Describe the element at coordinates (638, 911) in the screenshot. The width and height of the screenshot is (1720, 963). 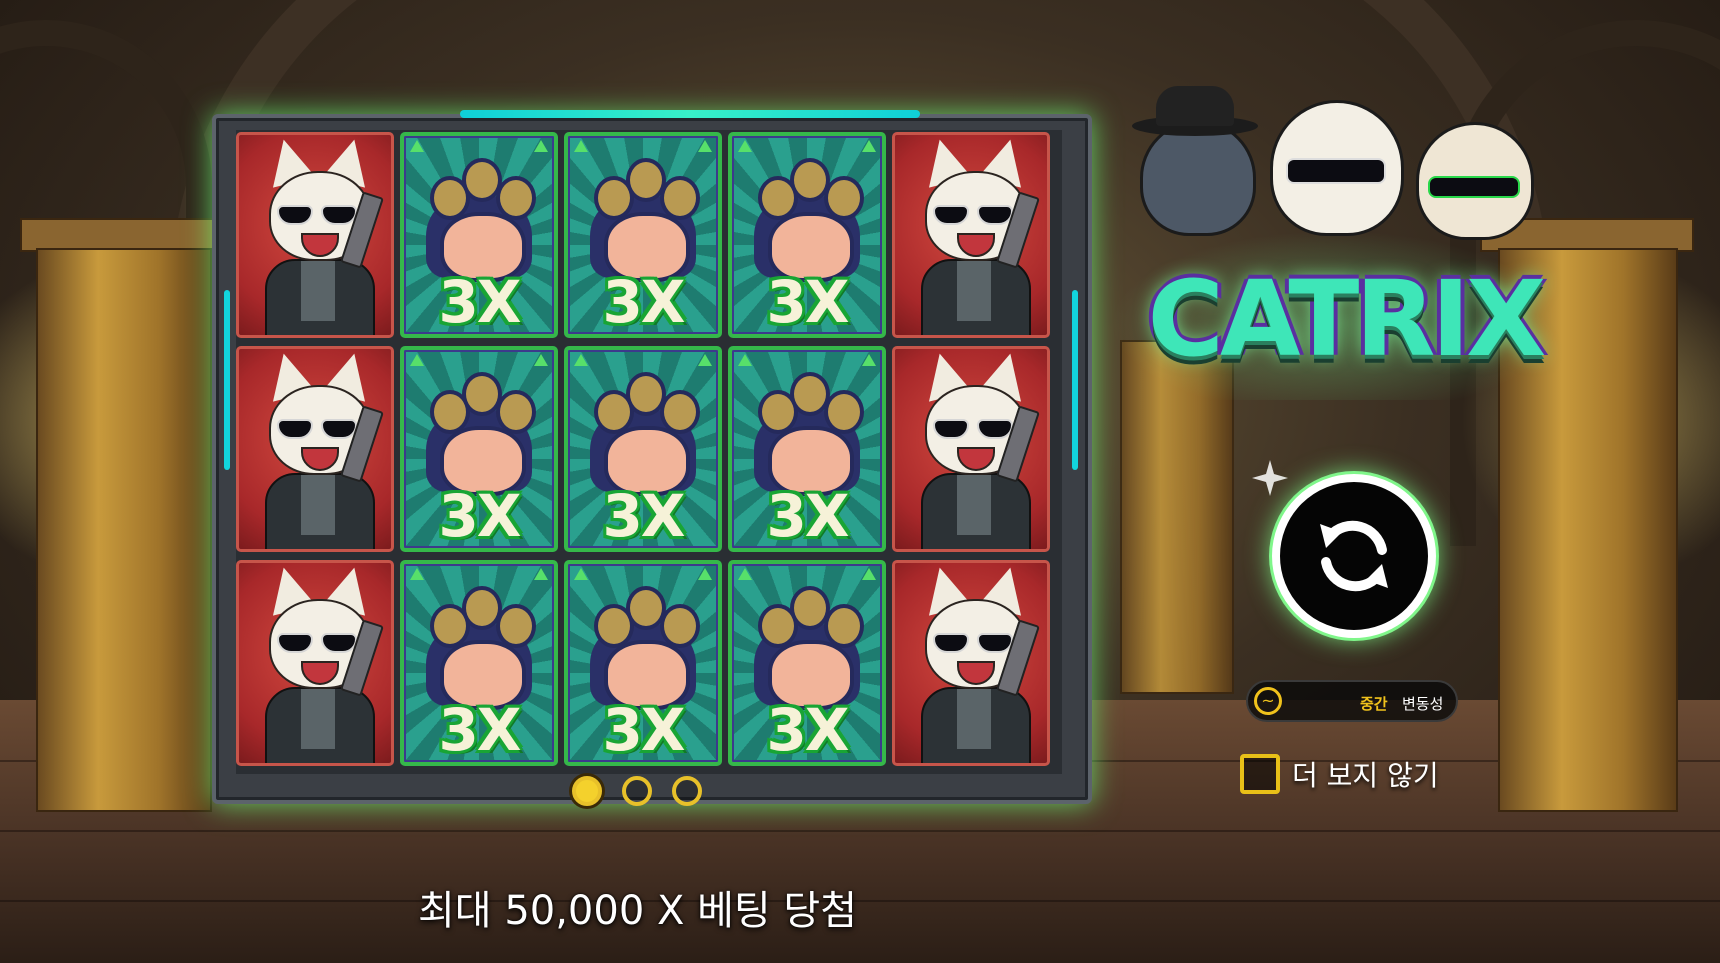
I see `max-win-caption: 최대 50,000 X 베팅 당첨` at that location.